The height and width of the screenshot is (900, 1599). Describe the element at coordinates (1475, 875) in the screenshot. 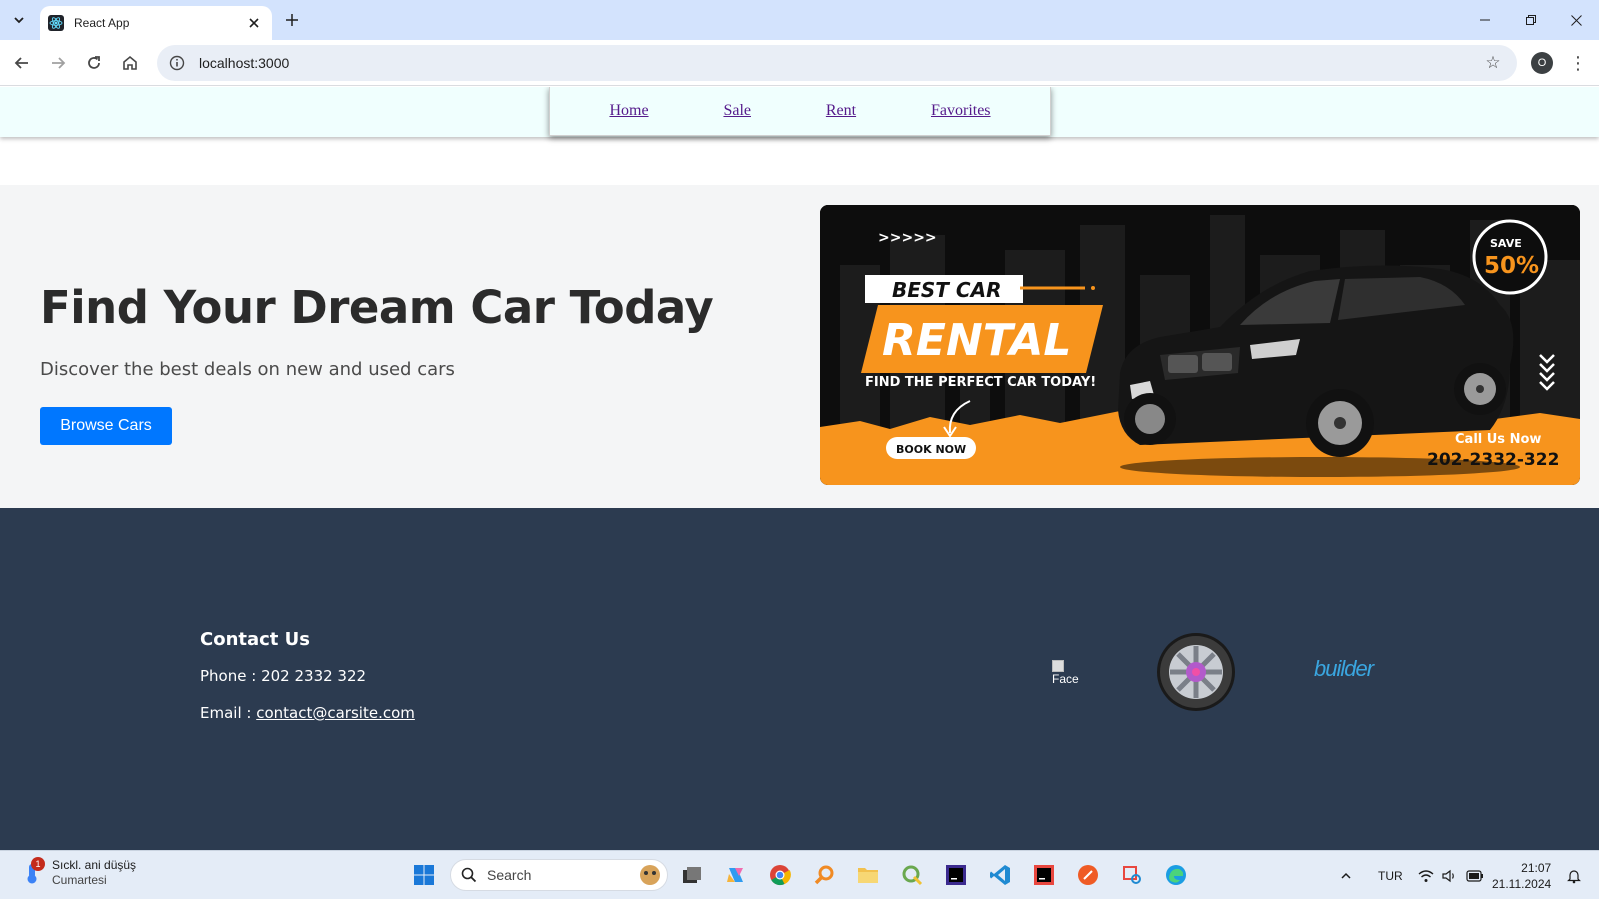

I see `battery-icon` at that location.